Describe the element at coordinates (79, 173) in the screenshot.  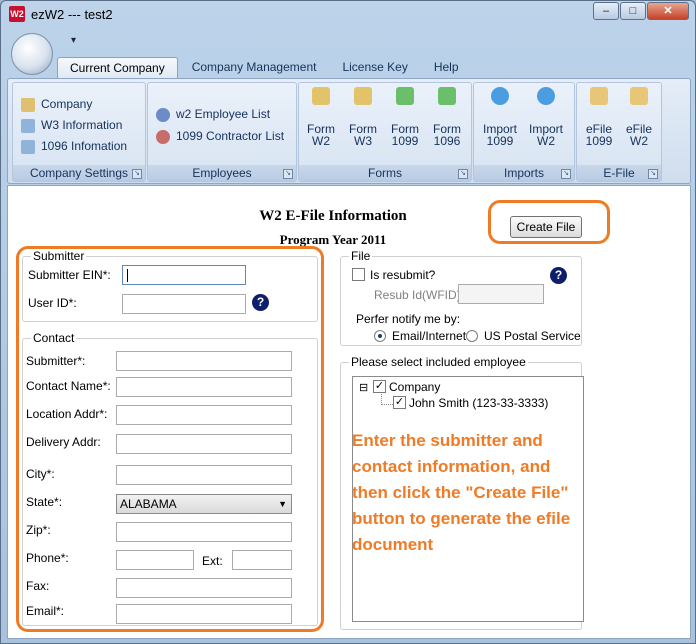
I see `group-label-company-settings: Company Settings` at that location.